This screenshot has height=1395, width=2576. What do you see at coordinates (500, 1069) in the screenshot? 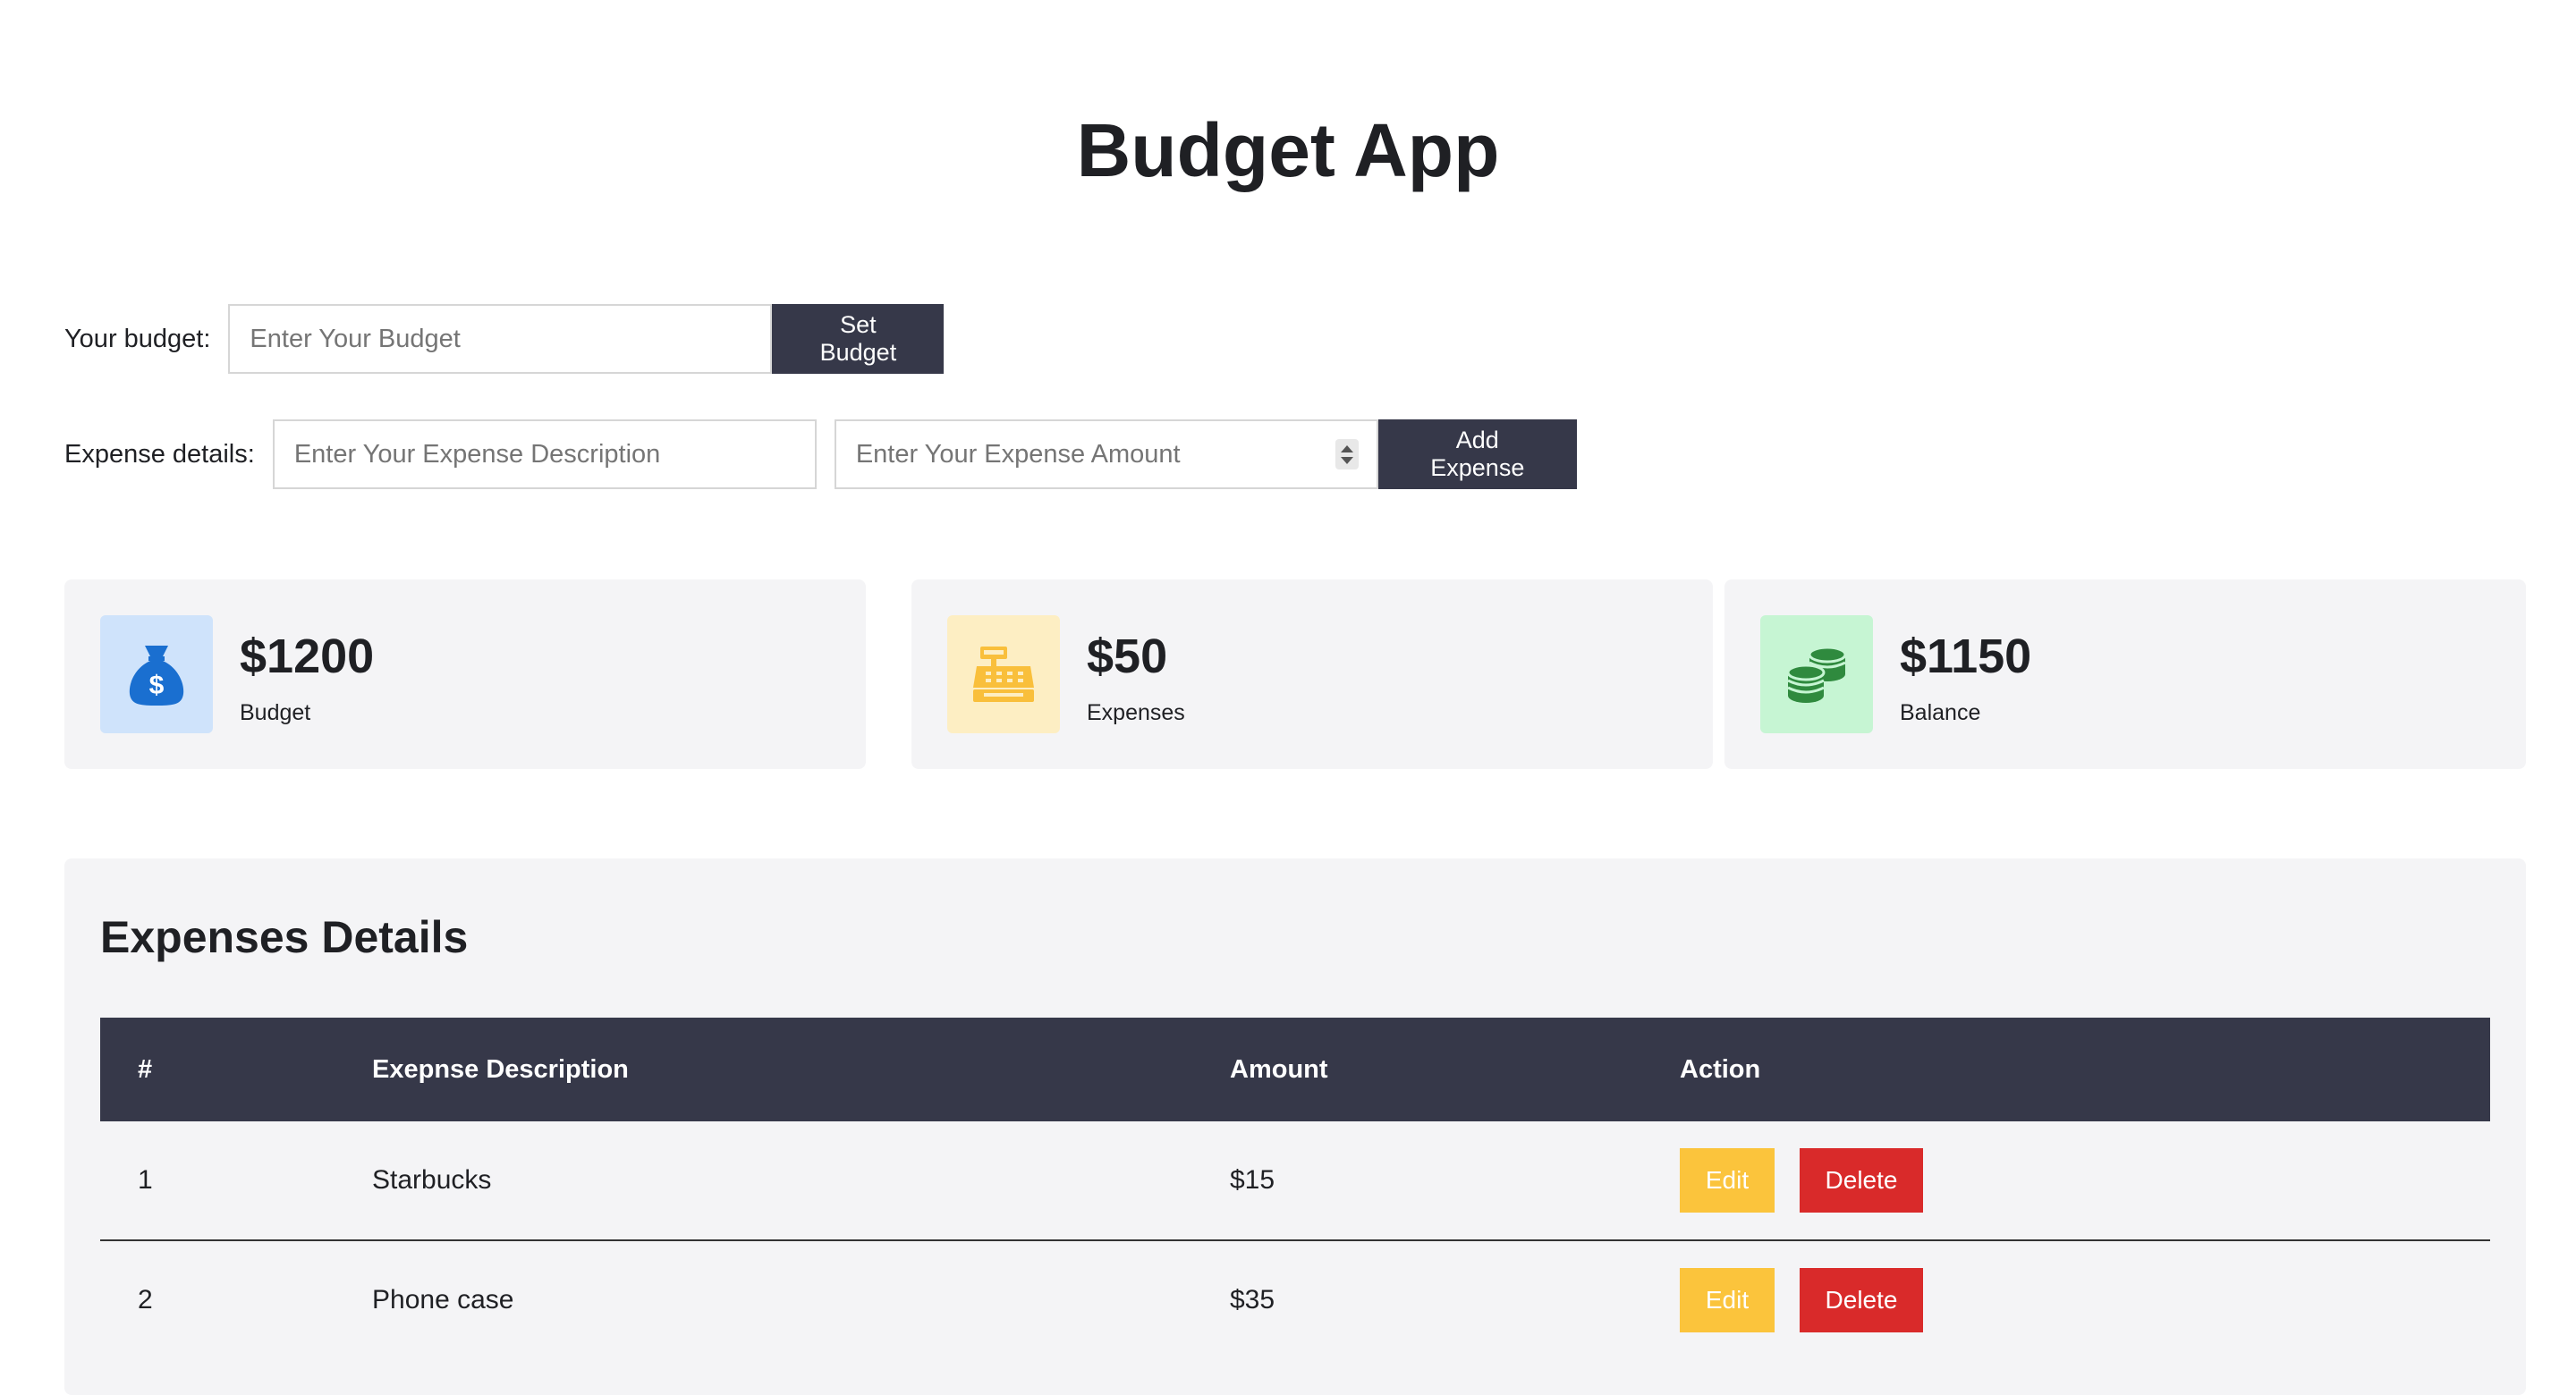
I see `column-header-description: Exepnse Description` at bounding box center [500, 1069].